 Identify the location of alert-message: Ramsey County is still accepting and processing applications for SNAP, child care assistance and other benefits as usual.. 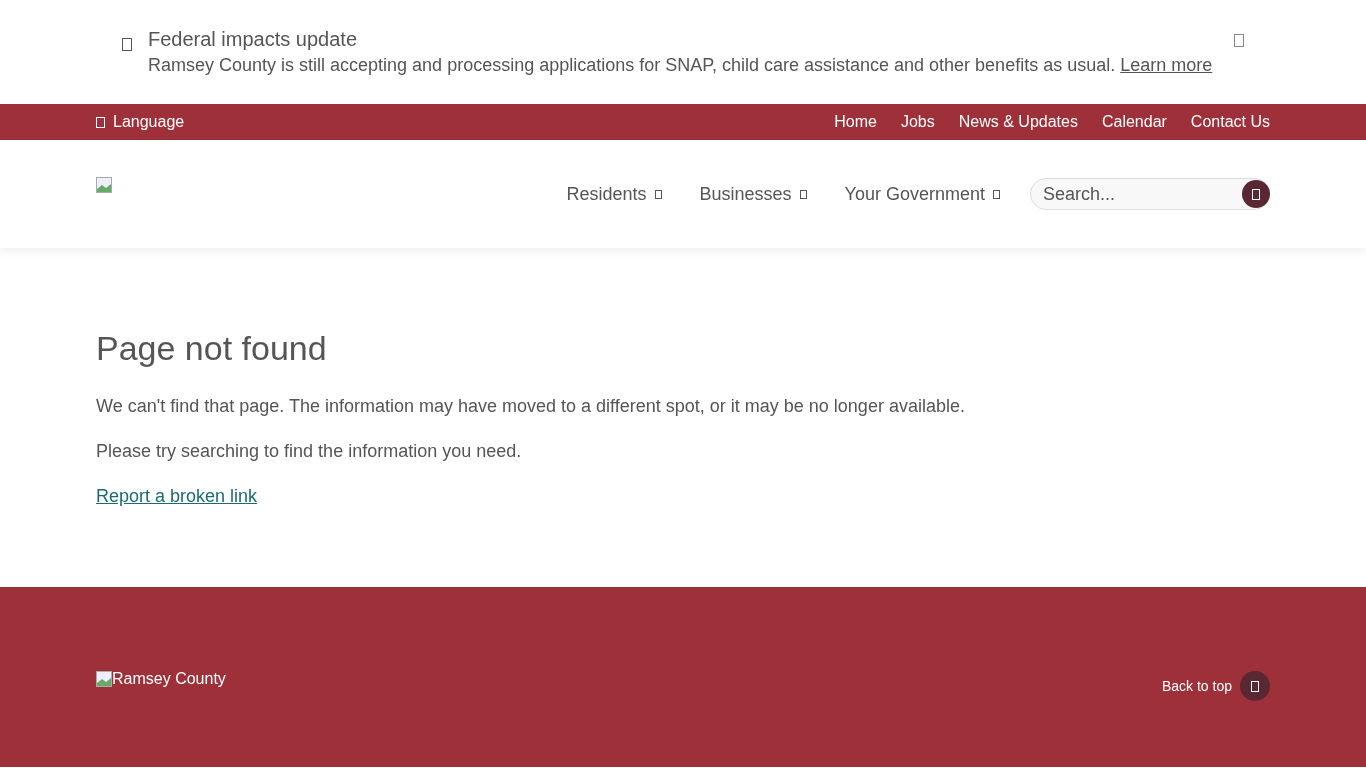
(632, 65).